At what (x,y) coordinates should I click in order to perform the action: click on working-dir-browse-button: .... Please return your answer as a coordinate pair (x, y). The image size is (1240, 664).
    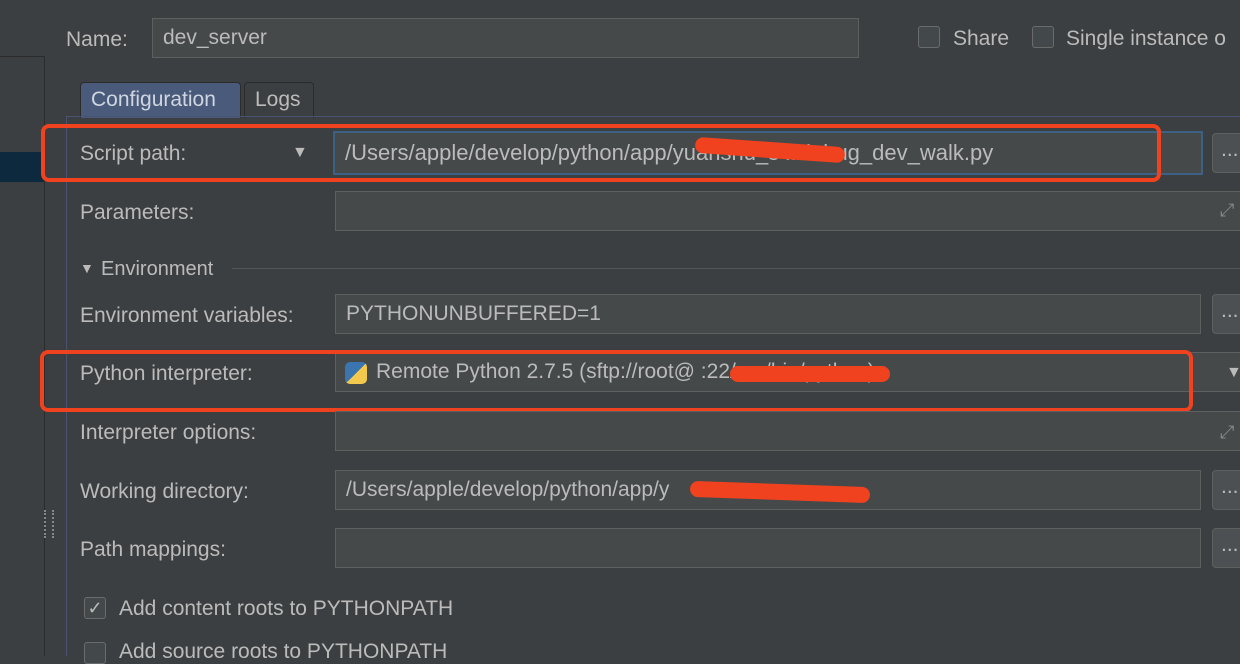
    Looking at the image, I should click on (1226, 490).